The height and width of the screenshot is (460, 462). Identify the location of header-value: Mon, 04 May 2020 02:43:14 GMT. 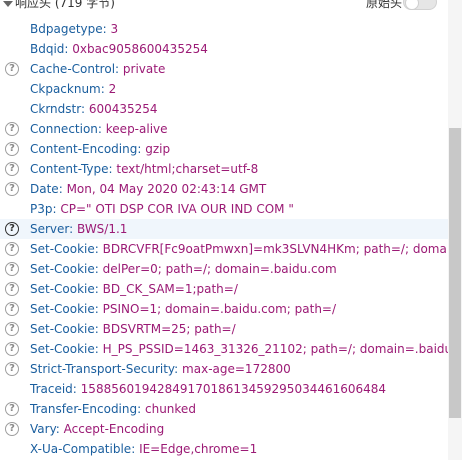
(166, 189).